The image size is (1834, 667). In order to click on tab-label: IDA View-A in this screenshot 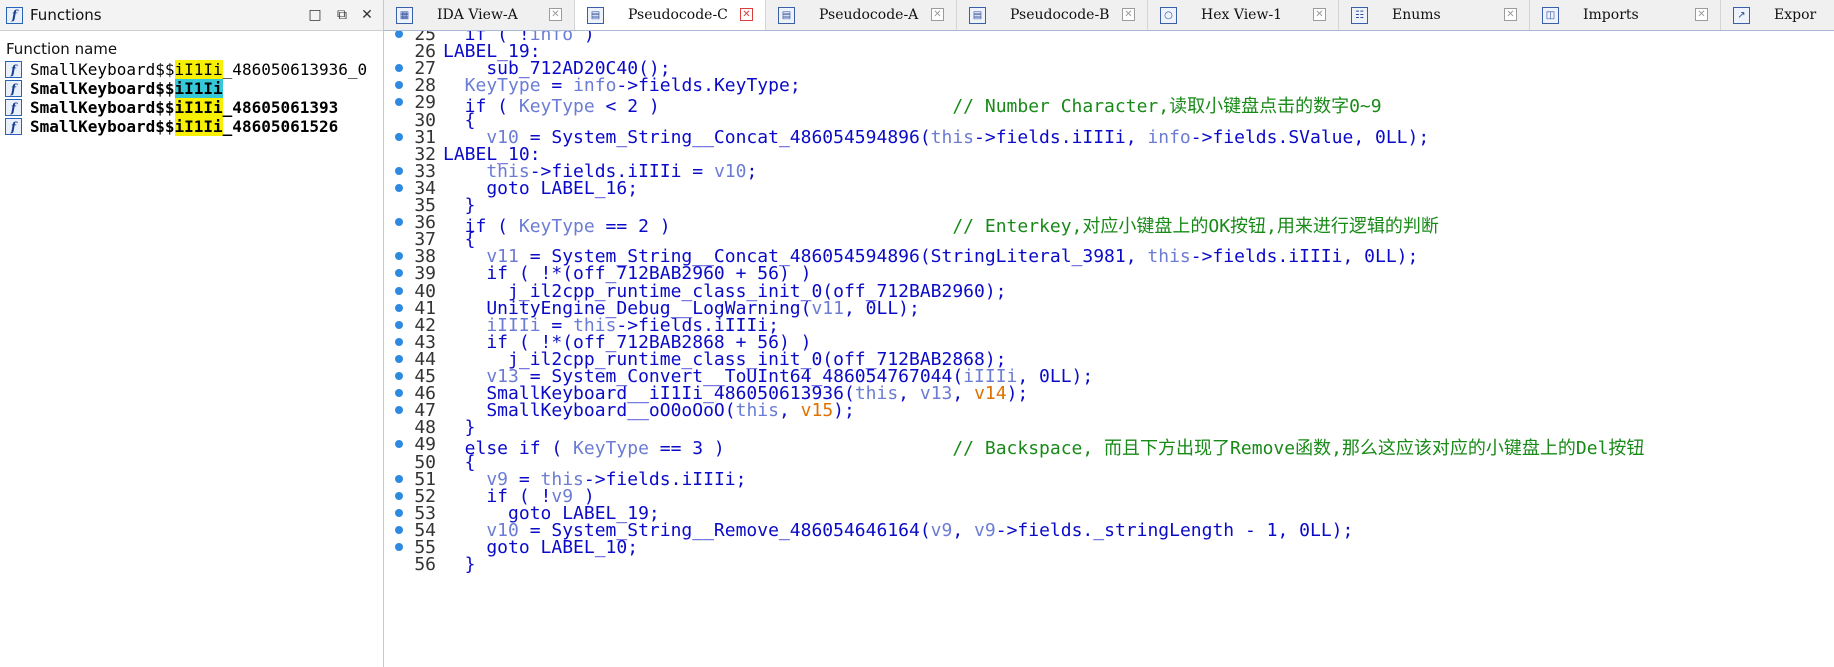, I will do `click(477, 15)`.